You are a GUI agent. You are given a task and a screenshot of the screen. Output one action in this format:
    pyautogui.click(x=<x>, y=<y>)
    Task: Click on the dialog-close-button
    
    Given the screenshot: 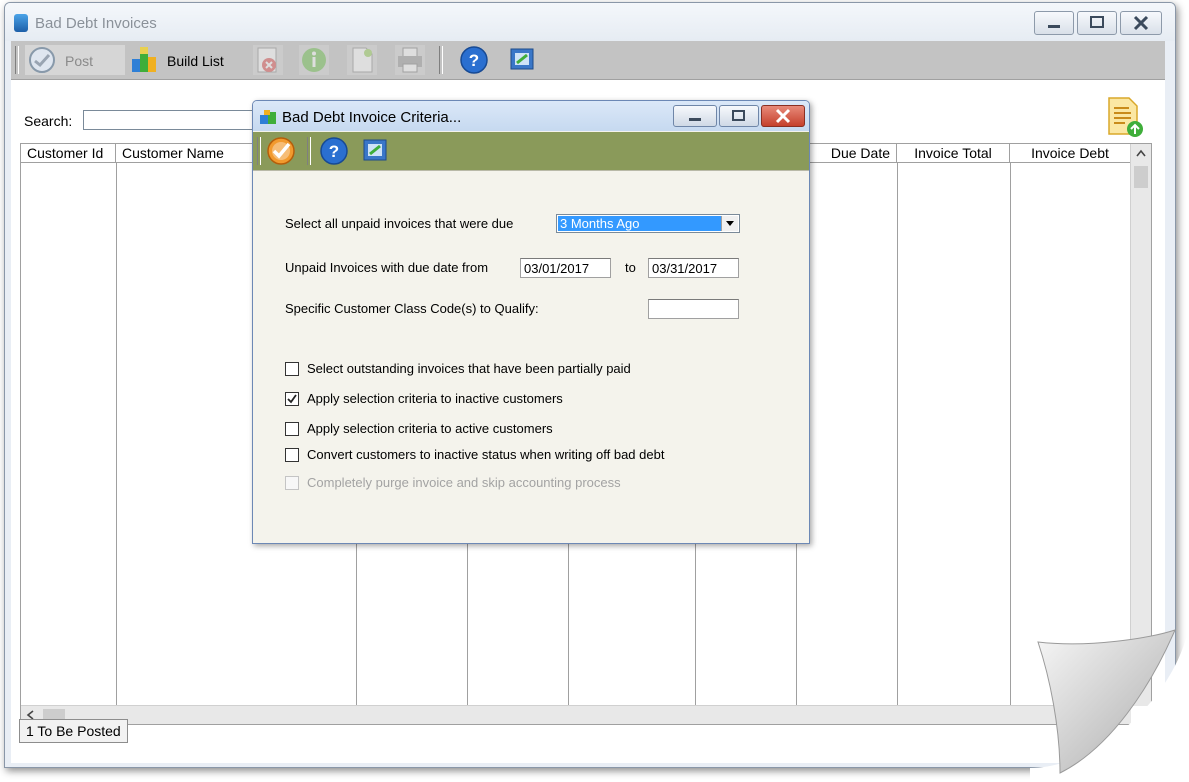 What is the action you would take?
    pyautogui.click(x=783, y=116)
    